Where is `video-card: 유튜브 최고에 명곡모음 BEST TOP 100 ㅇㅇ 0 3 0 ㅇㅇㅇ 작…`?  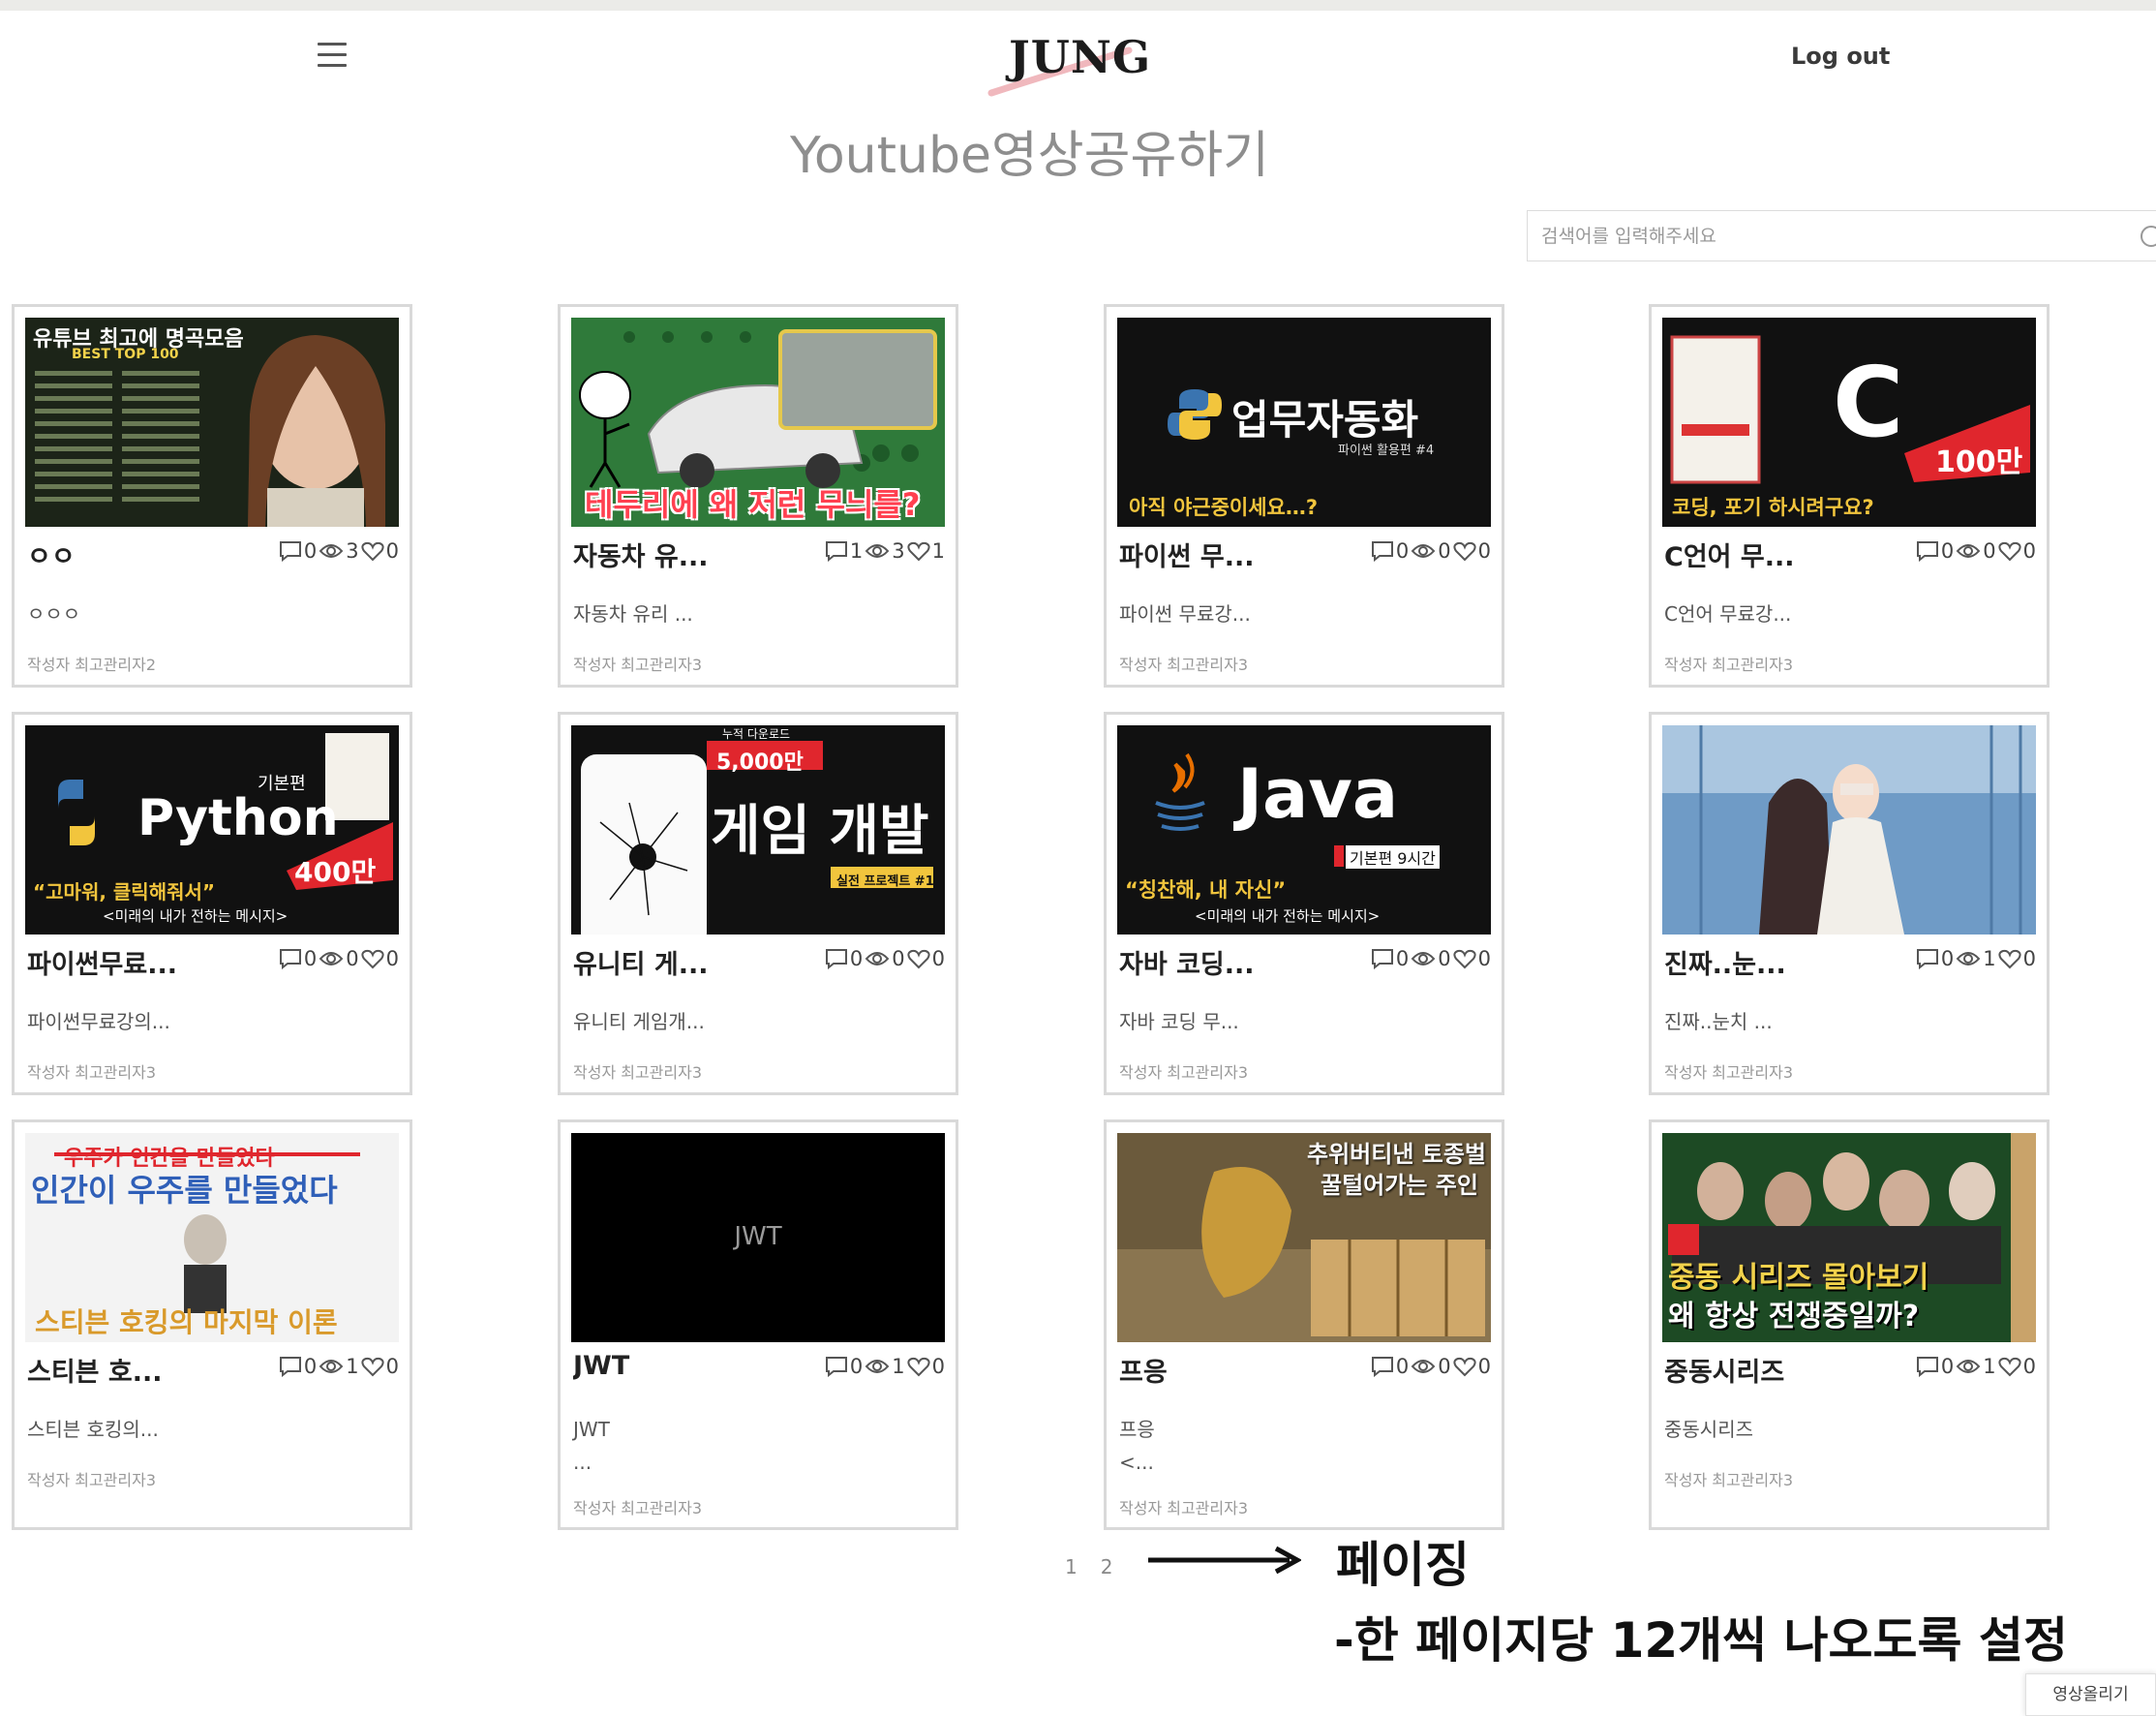
video-card: 유튜브 최고에 명곡모음 BEST TOP 100 ㅇㅇ 0 3 0 ㅇㅇㅇ 작… is located at coordinates (212, 496).